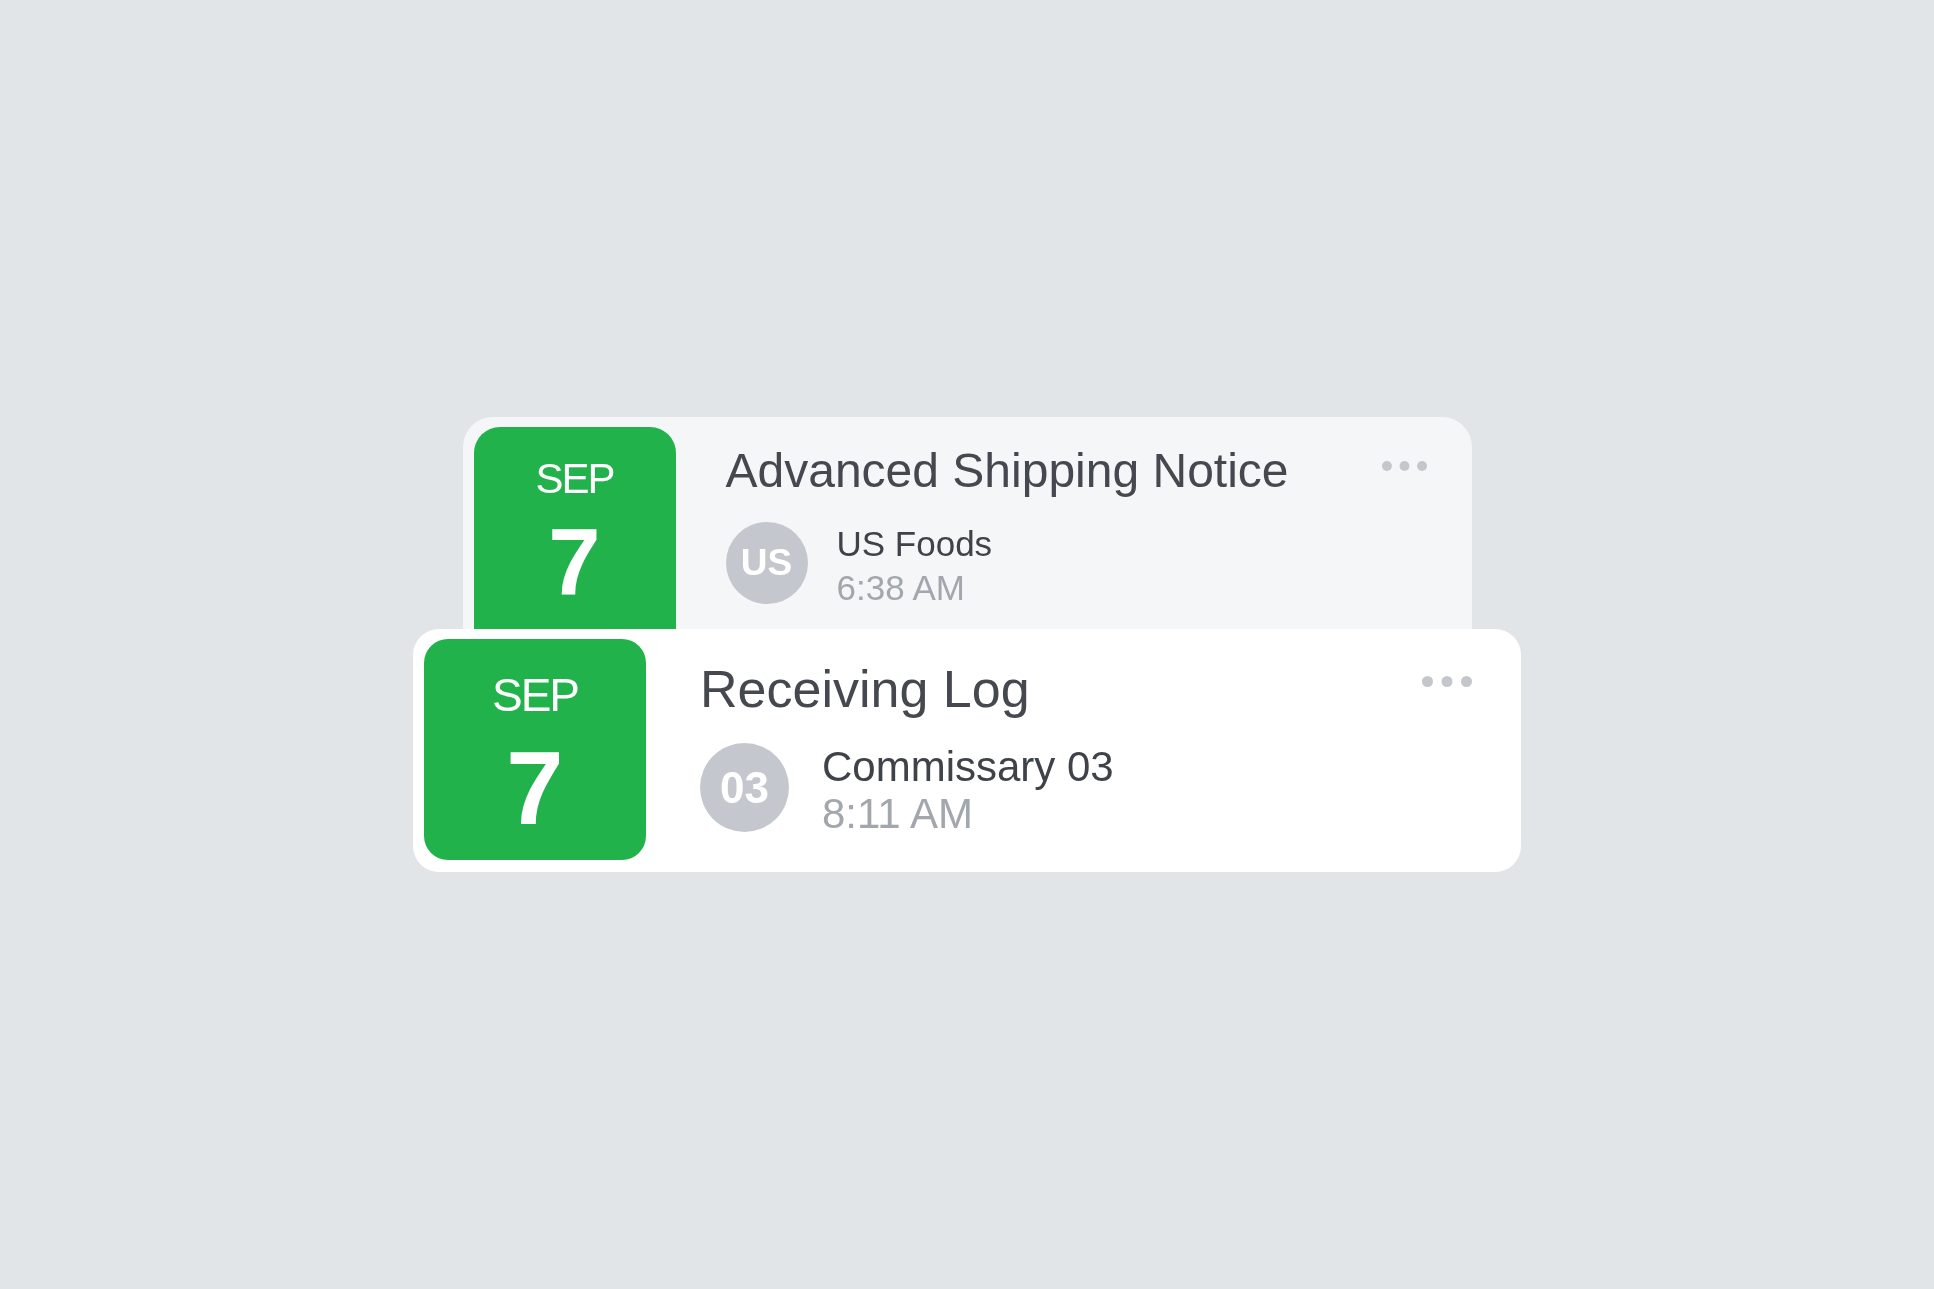 The height and width of the screenshot is (1289, 1934). What do you see at coordinates (900, 588) in the screenshot?
I see `timestamp: 6:38 AM` at bounding box center [900, 588].